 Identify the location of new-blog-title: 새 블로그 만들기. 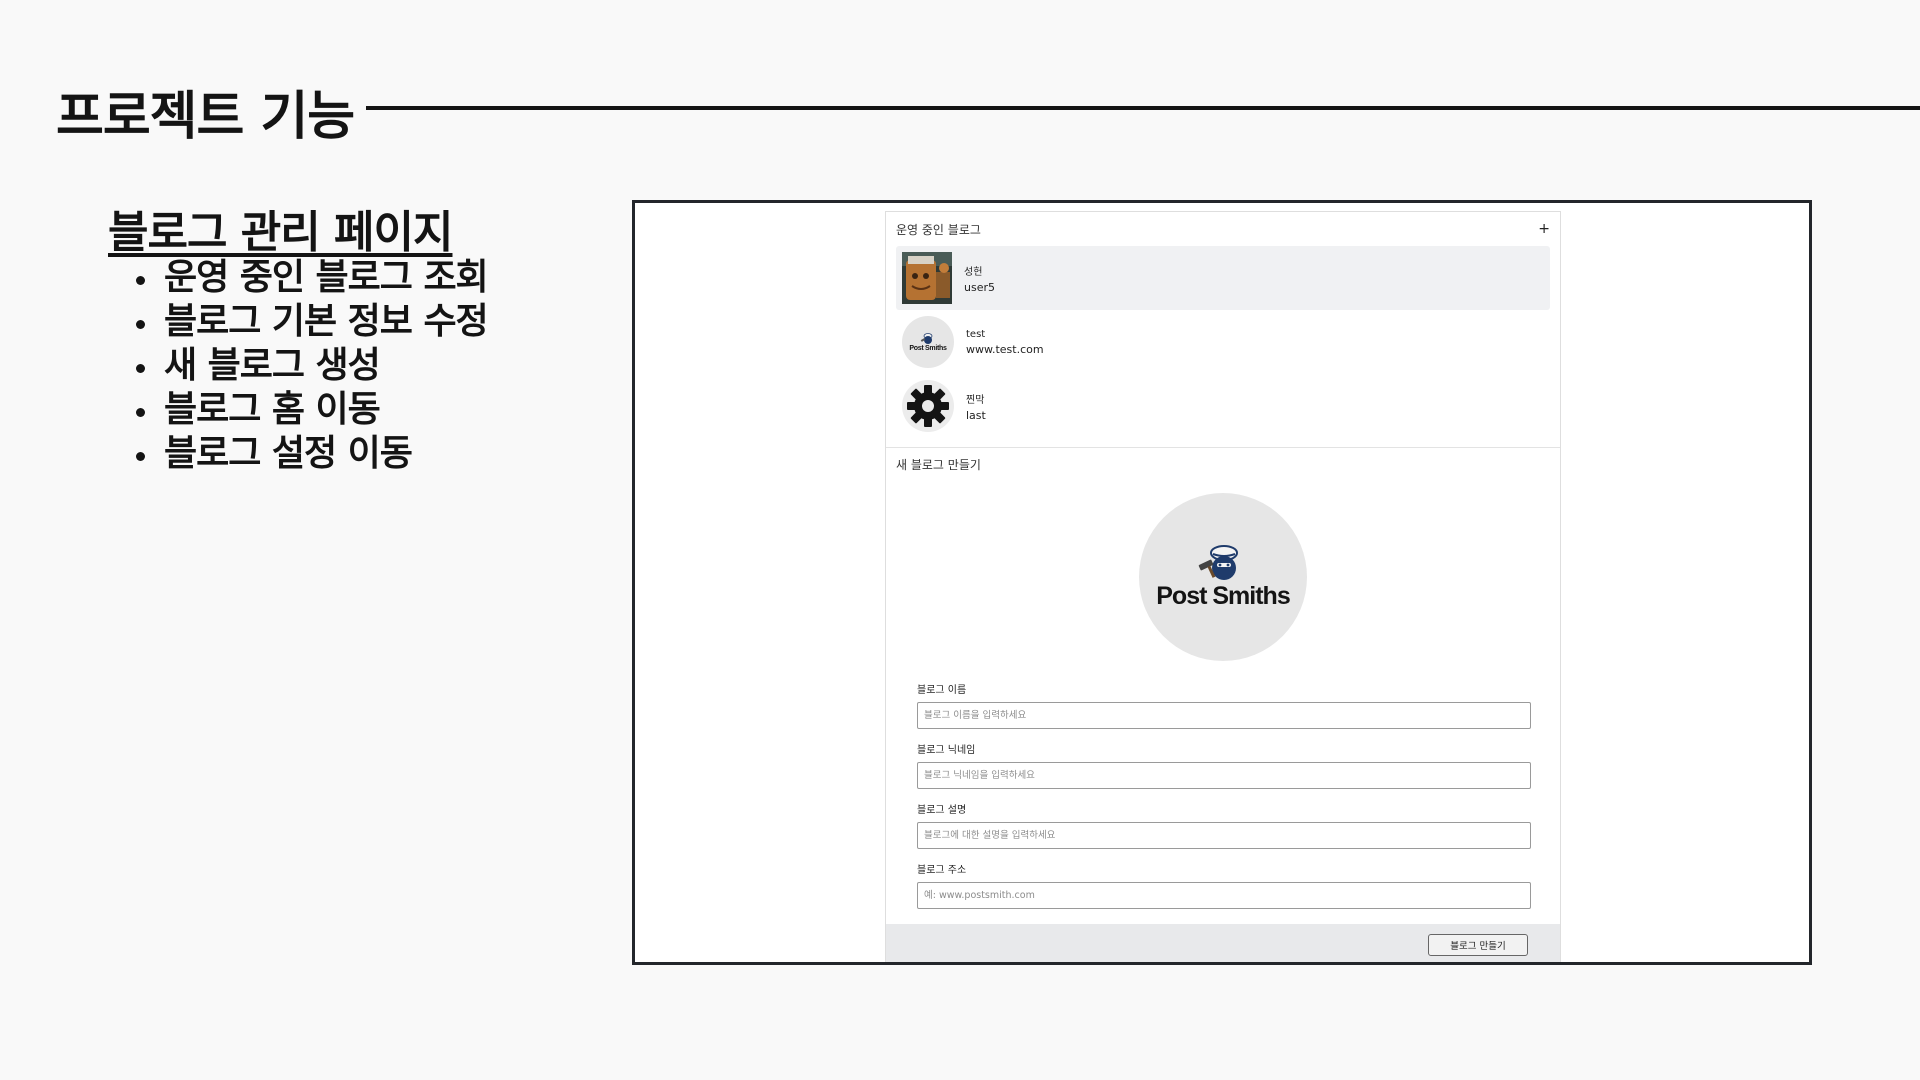
(938, 465).